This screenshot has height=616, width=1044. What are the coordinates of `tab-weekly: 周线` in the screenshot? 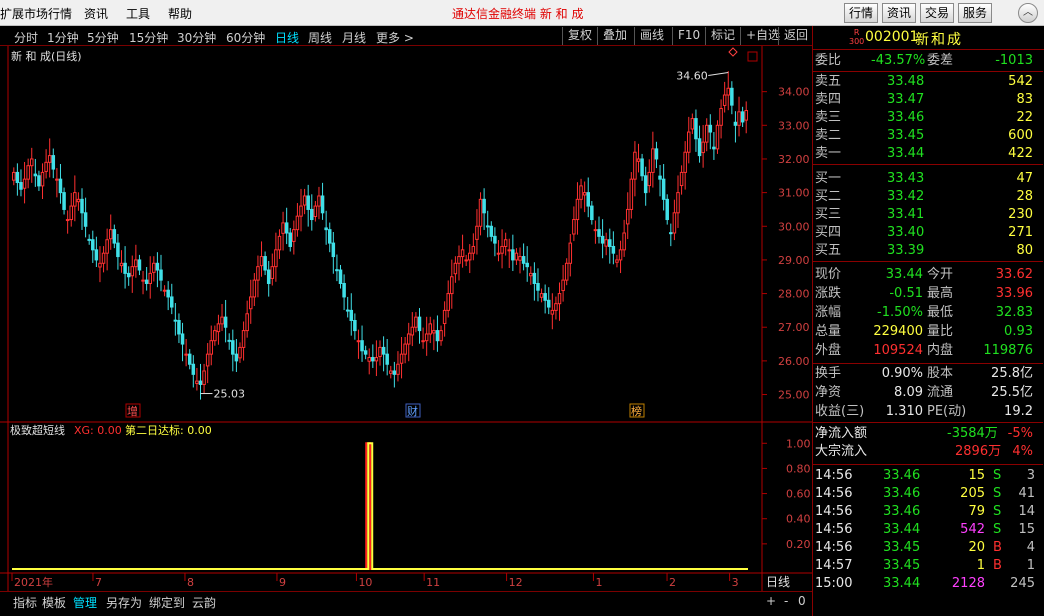 It's located at (320, 37).